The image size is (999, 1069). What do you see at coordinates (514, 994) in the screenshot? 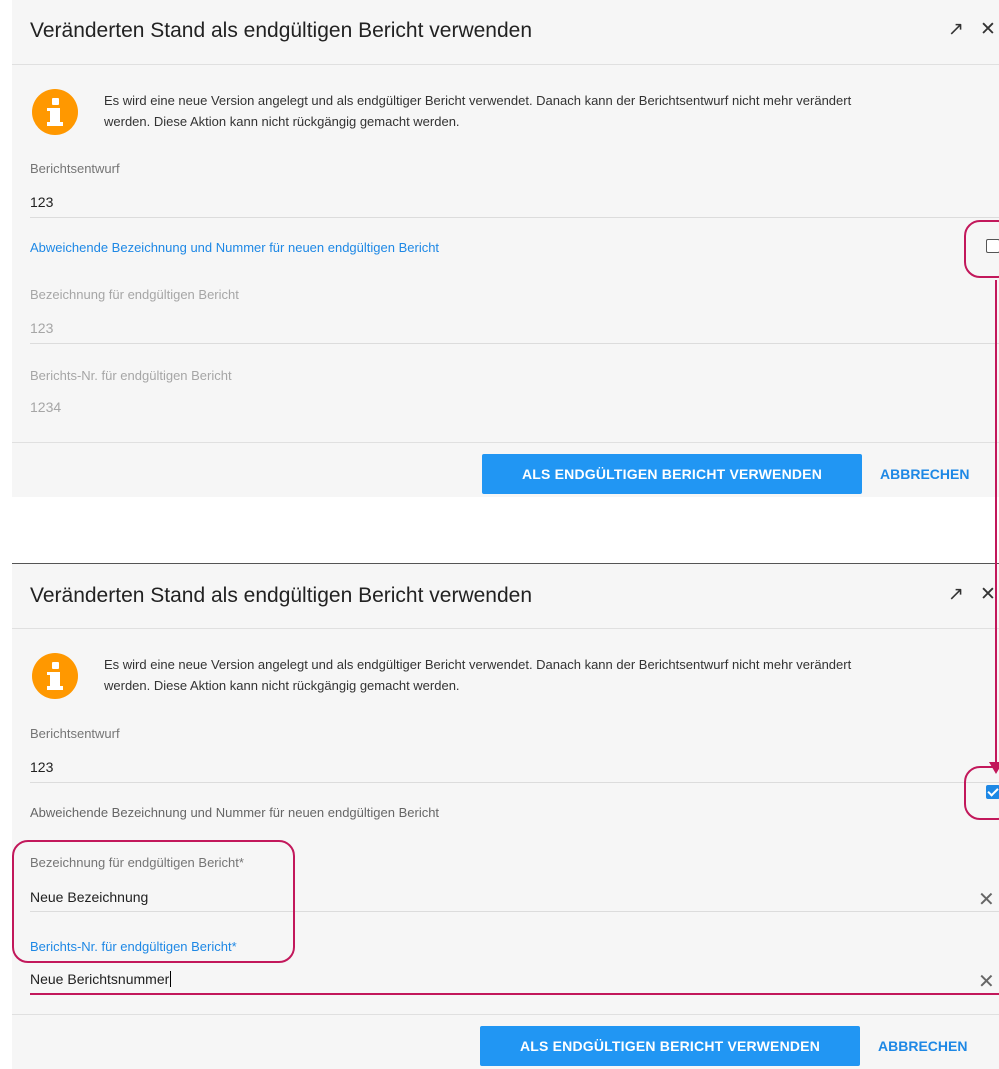
I see `final-number-underline-focused` at bounding box center [514, 994].